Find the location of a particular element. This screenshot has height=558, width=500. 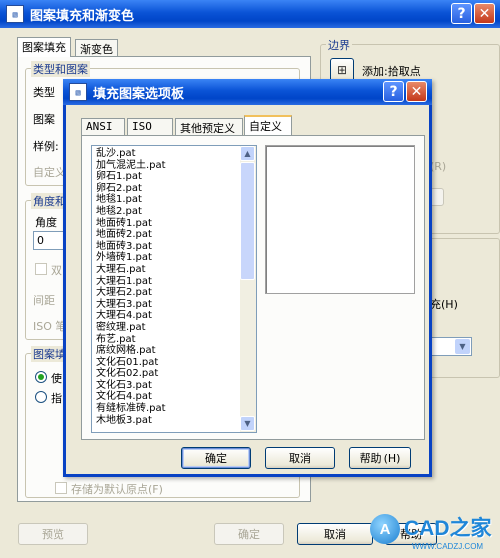

pattern-list-scrollbar: ▲ ▼ is located at coordinates (248, 289).